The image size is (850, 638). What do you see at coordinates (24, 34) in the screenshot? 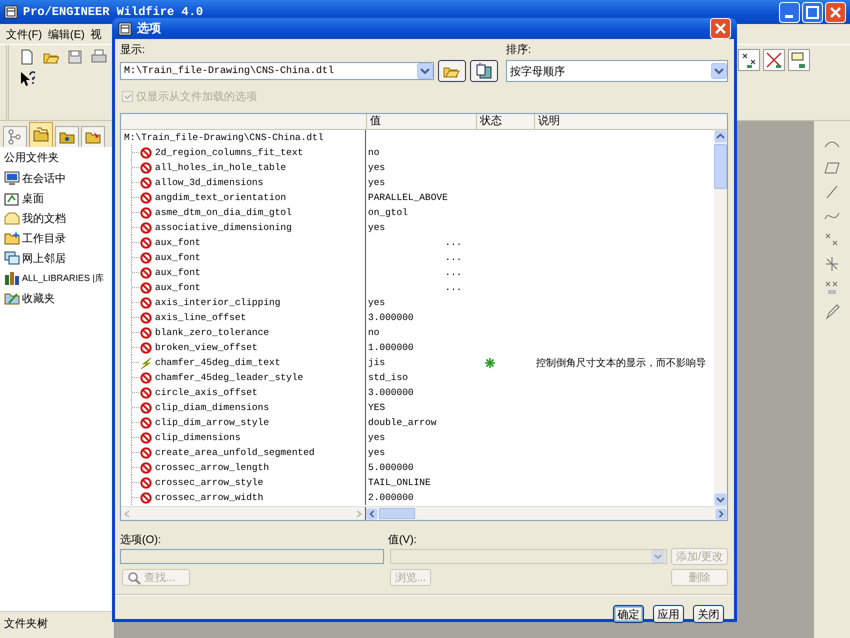
I see `menu-item: 文件(F)` at bounding box center [24, 34].